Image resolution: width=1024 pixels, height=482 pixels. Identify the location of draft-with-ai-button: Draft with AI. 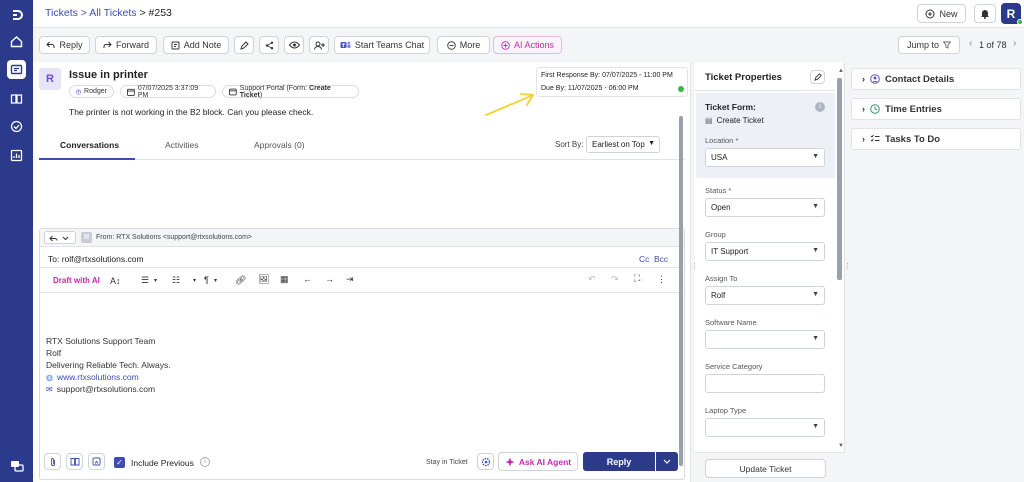
(76, 280).